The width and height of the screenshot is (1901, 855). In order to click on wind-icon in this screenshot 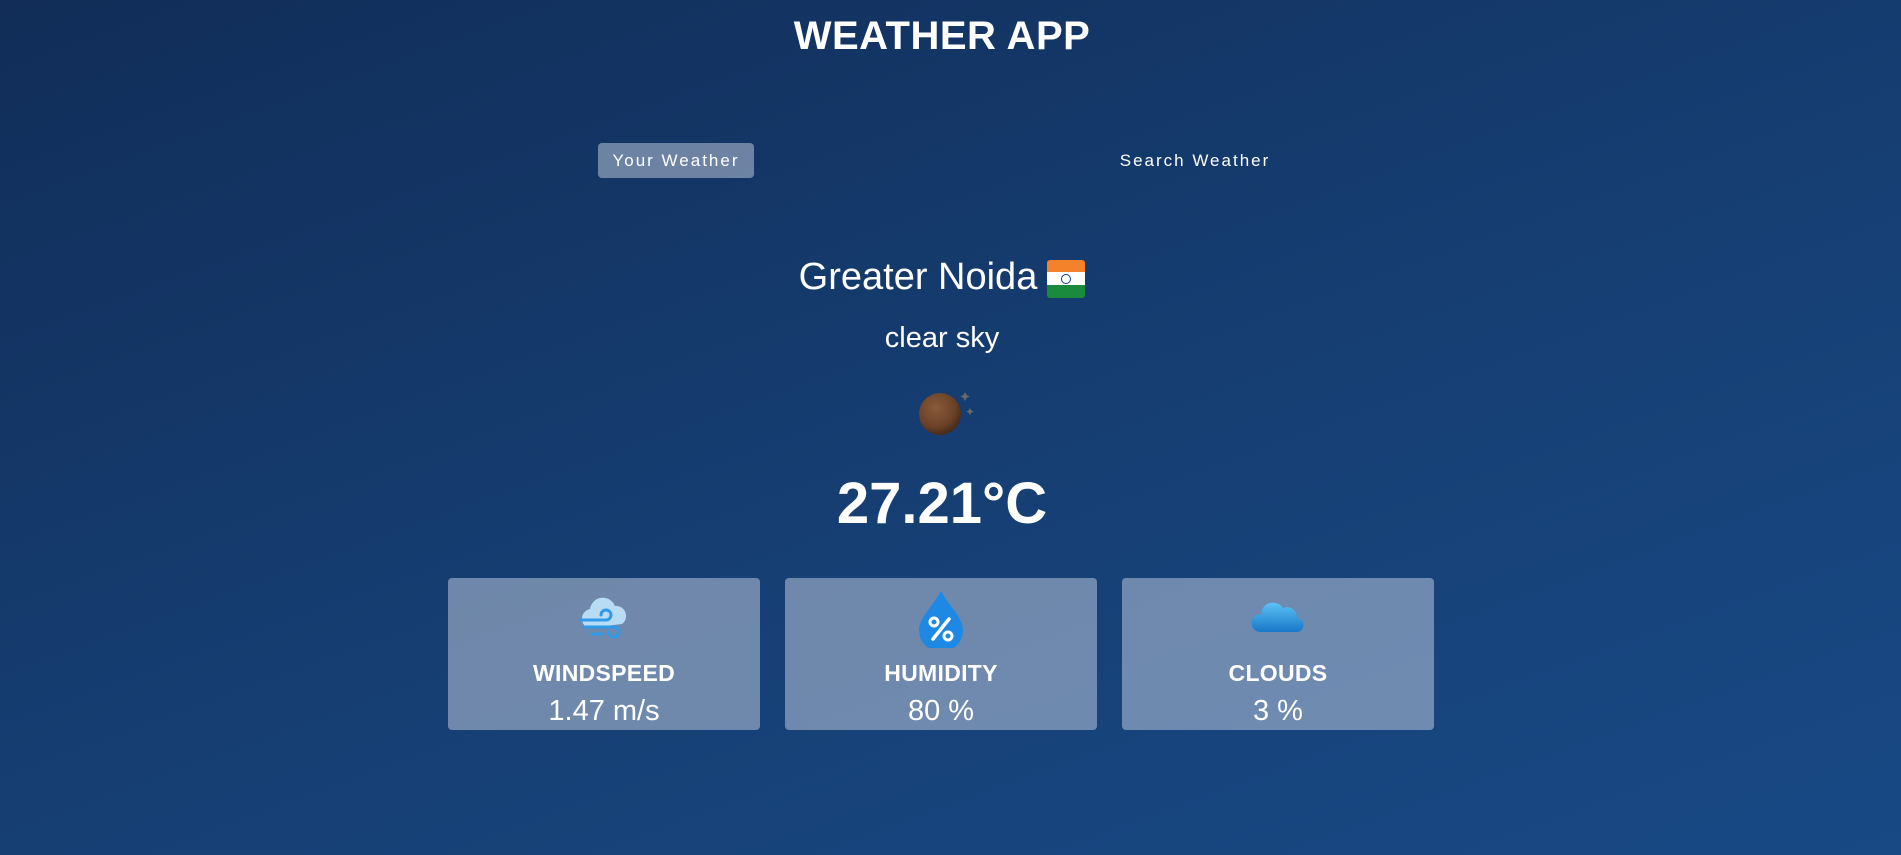, I will do `click(602, 618)`.